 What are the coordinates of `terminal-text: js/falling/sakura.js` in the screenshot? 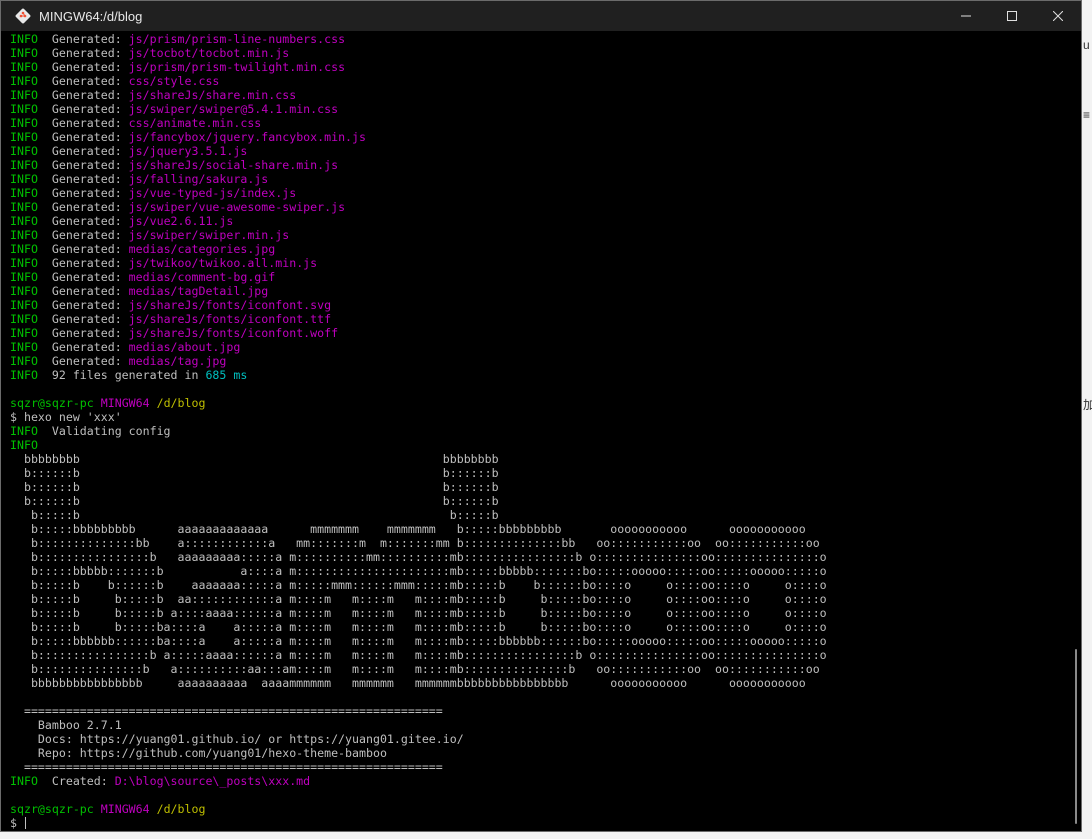 It's located at (198, 179).